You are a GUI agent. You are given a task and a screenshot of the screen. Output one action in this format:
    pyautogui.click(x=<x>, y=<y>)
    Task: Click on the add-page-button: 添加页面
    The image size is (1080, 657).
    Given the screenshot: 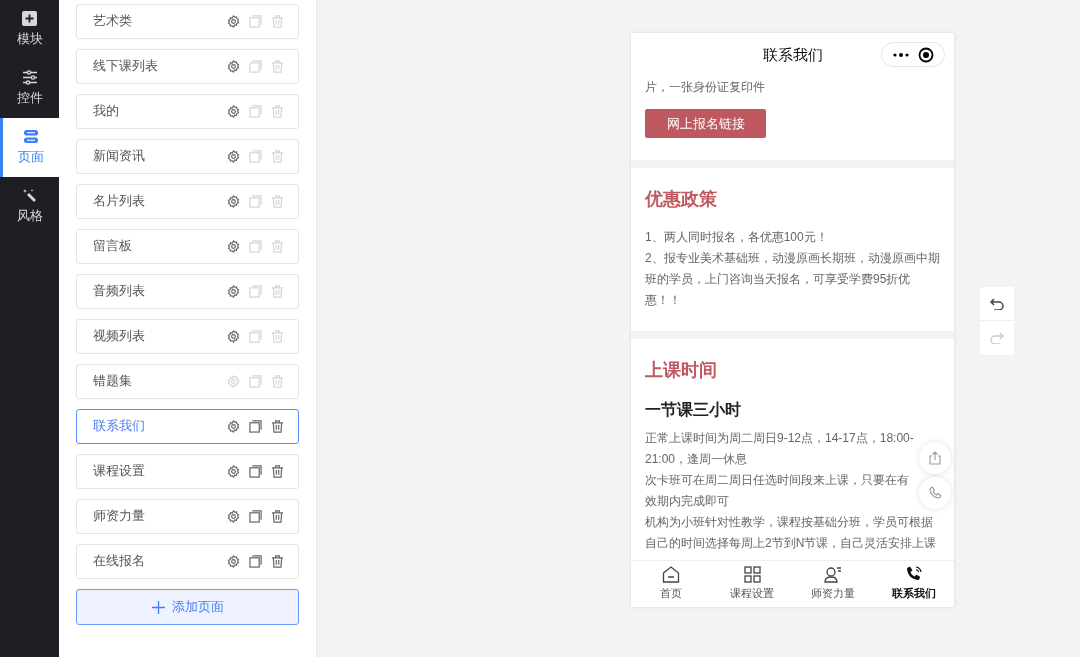 What is the action you would take?
    pyautogui.click(x=187, y=607)
    